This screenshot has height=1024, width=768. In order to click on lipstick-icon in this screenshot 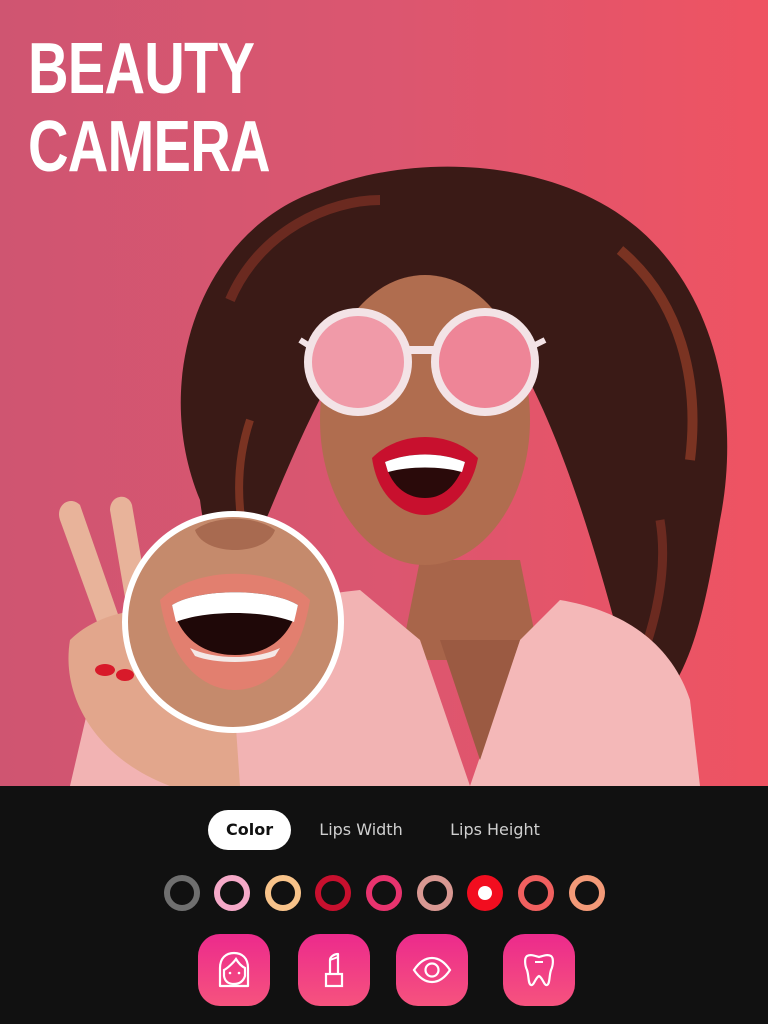, I will do `click(334, 970)`.